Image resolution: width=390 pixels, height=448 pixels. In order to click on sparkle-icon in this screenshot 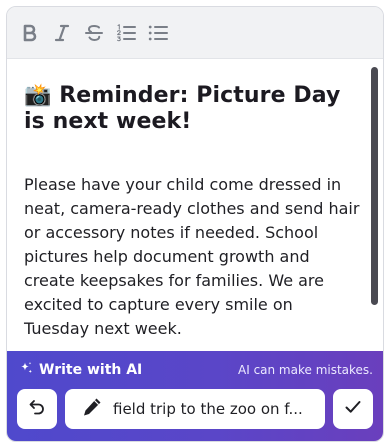, I will do `click(26, 370)`.